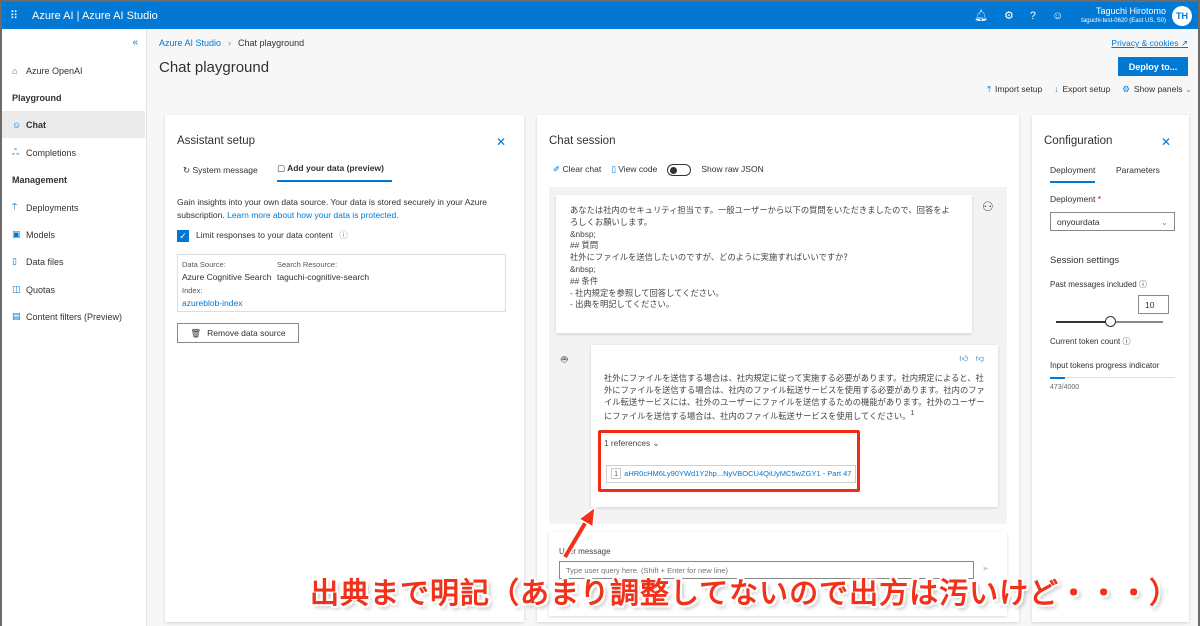  What do you see at coordinates (73, 289) in the screenshot?
I see `sidebar-item-quotas: ◫ Quotas` at bounding box center [73, 289].